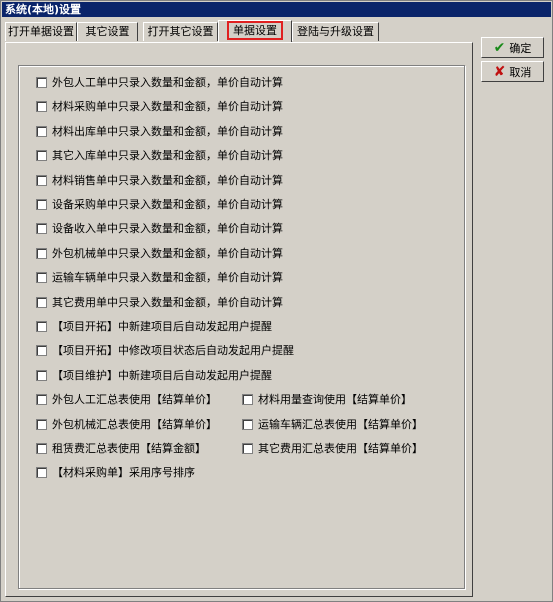 Image resolution: width=553 pixels, height=602 pixels. Describe the element at coordinates (180, 31) in the screenshot. I see `tab-open-other-settings: 打开其它设置` at that location.